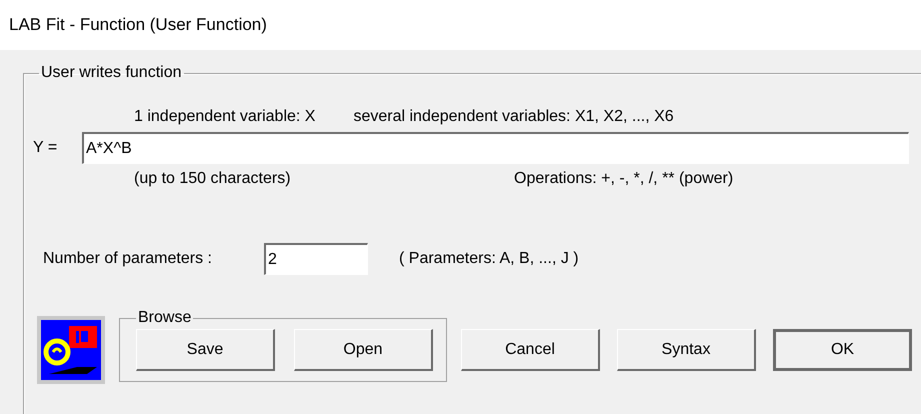 The image size is (921, 414). What do you see at coordinates (495, 148) in the screenshot?
I see `function-input-field: A*X^B` at bounding box center [495, 148].